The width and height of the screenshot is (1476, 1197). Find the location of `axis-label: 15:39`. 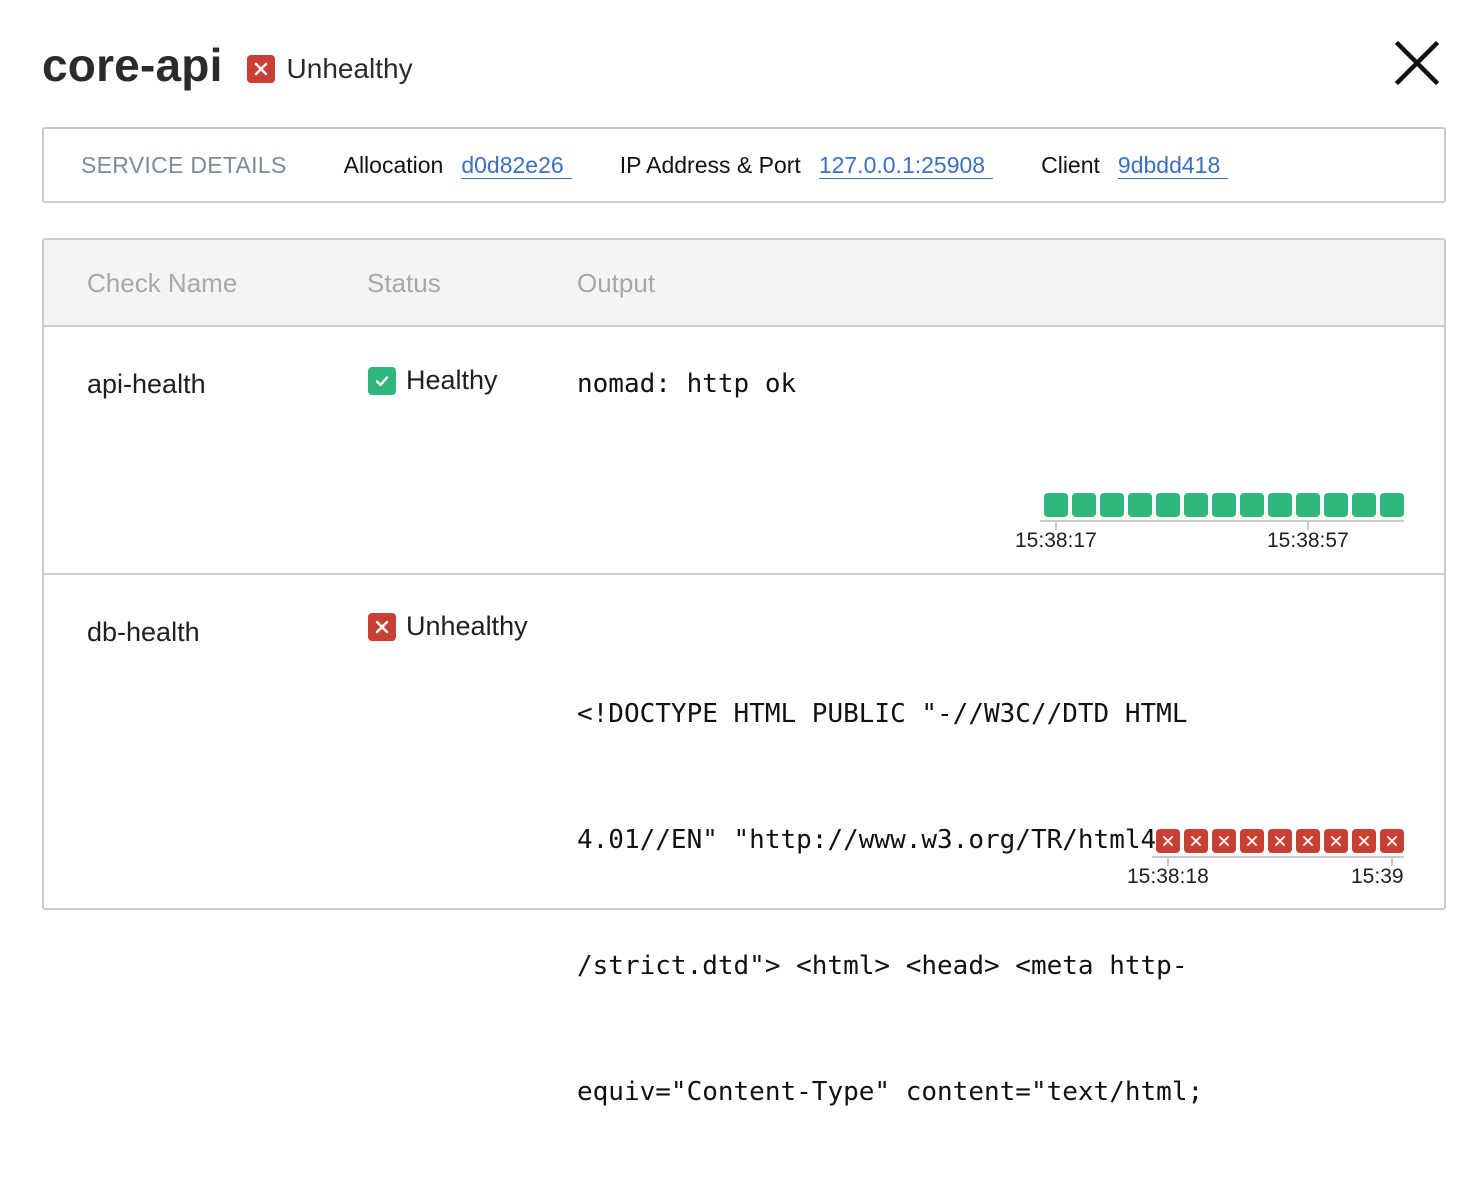

axis-label: 15:39 is located at coordinates (1377, 876).